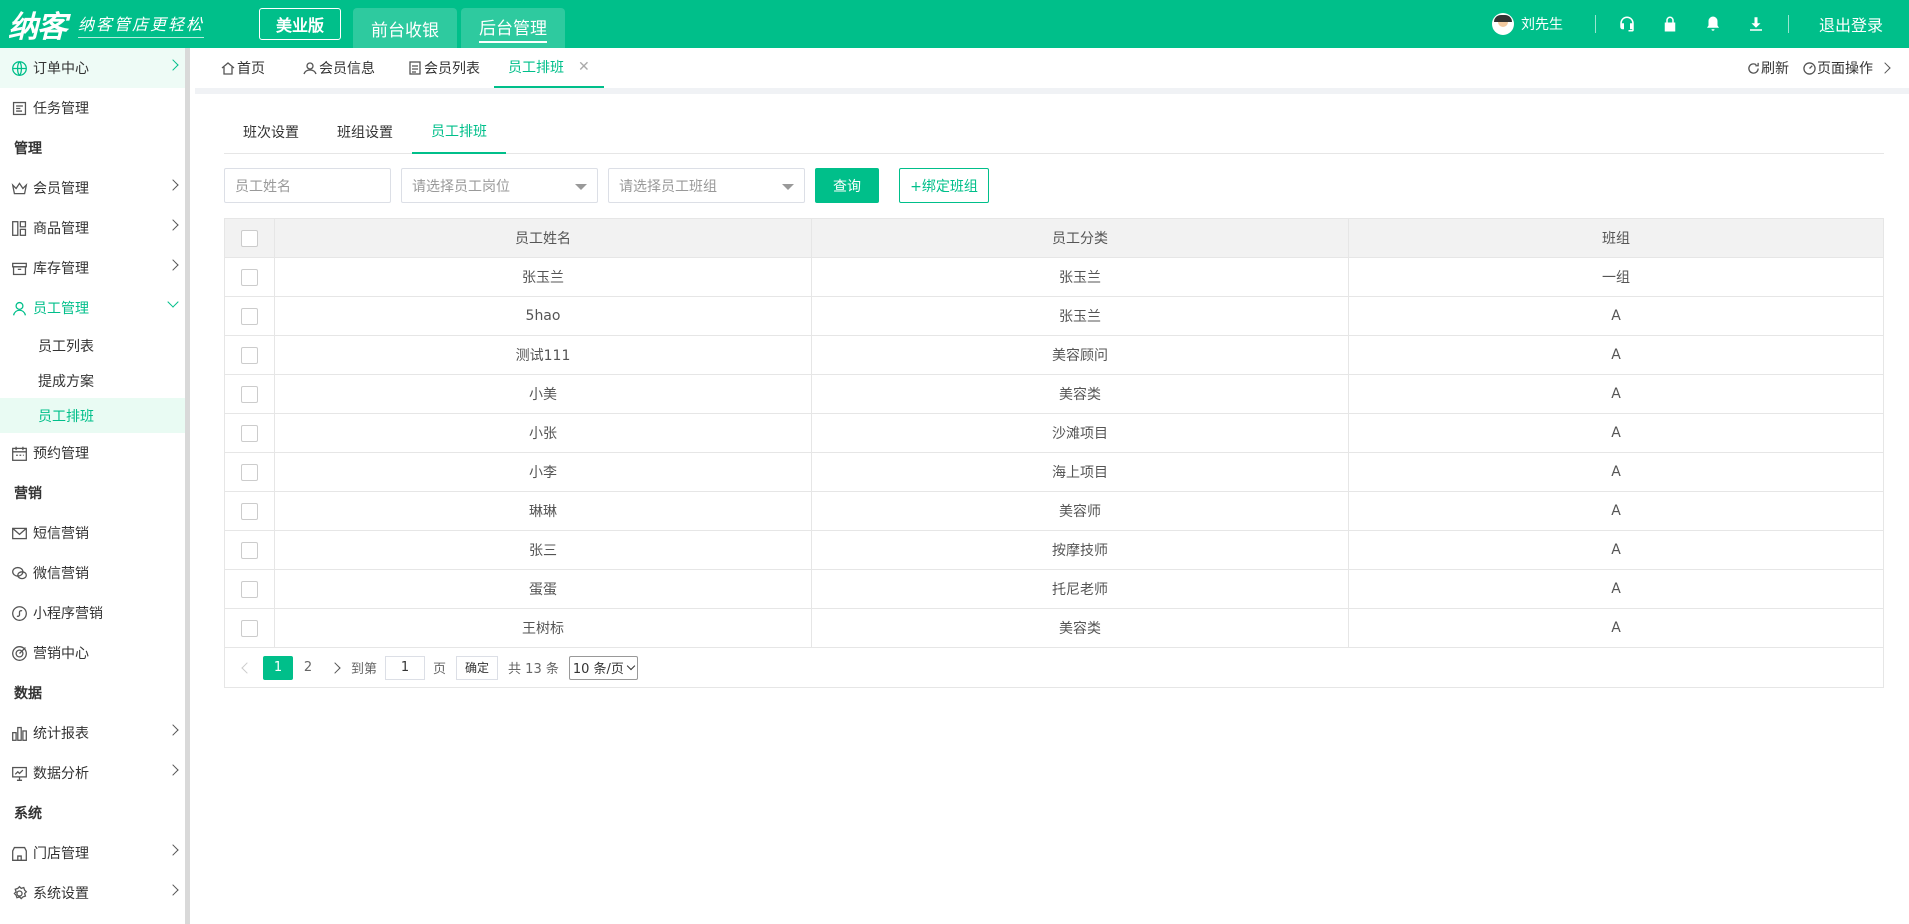 The image size is (1909, 924). I want to click on subtab-staff-schedule: 员工排班, so click(459, 132).